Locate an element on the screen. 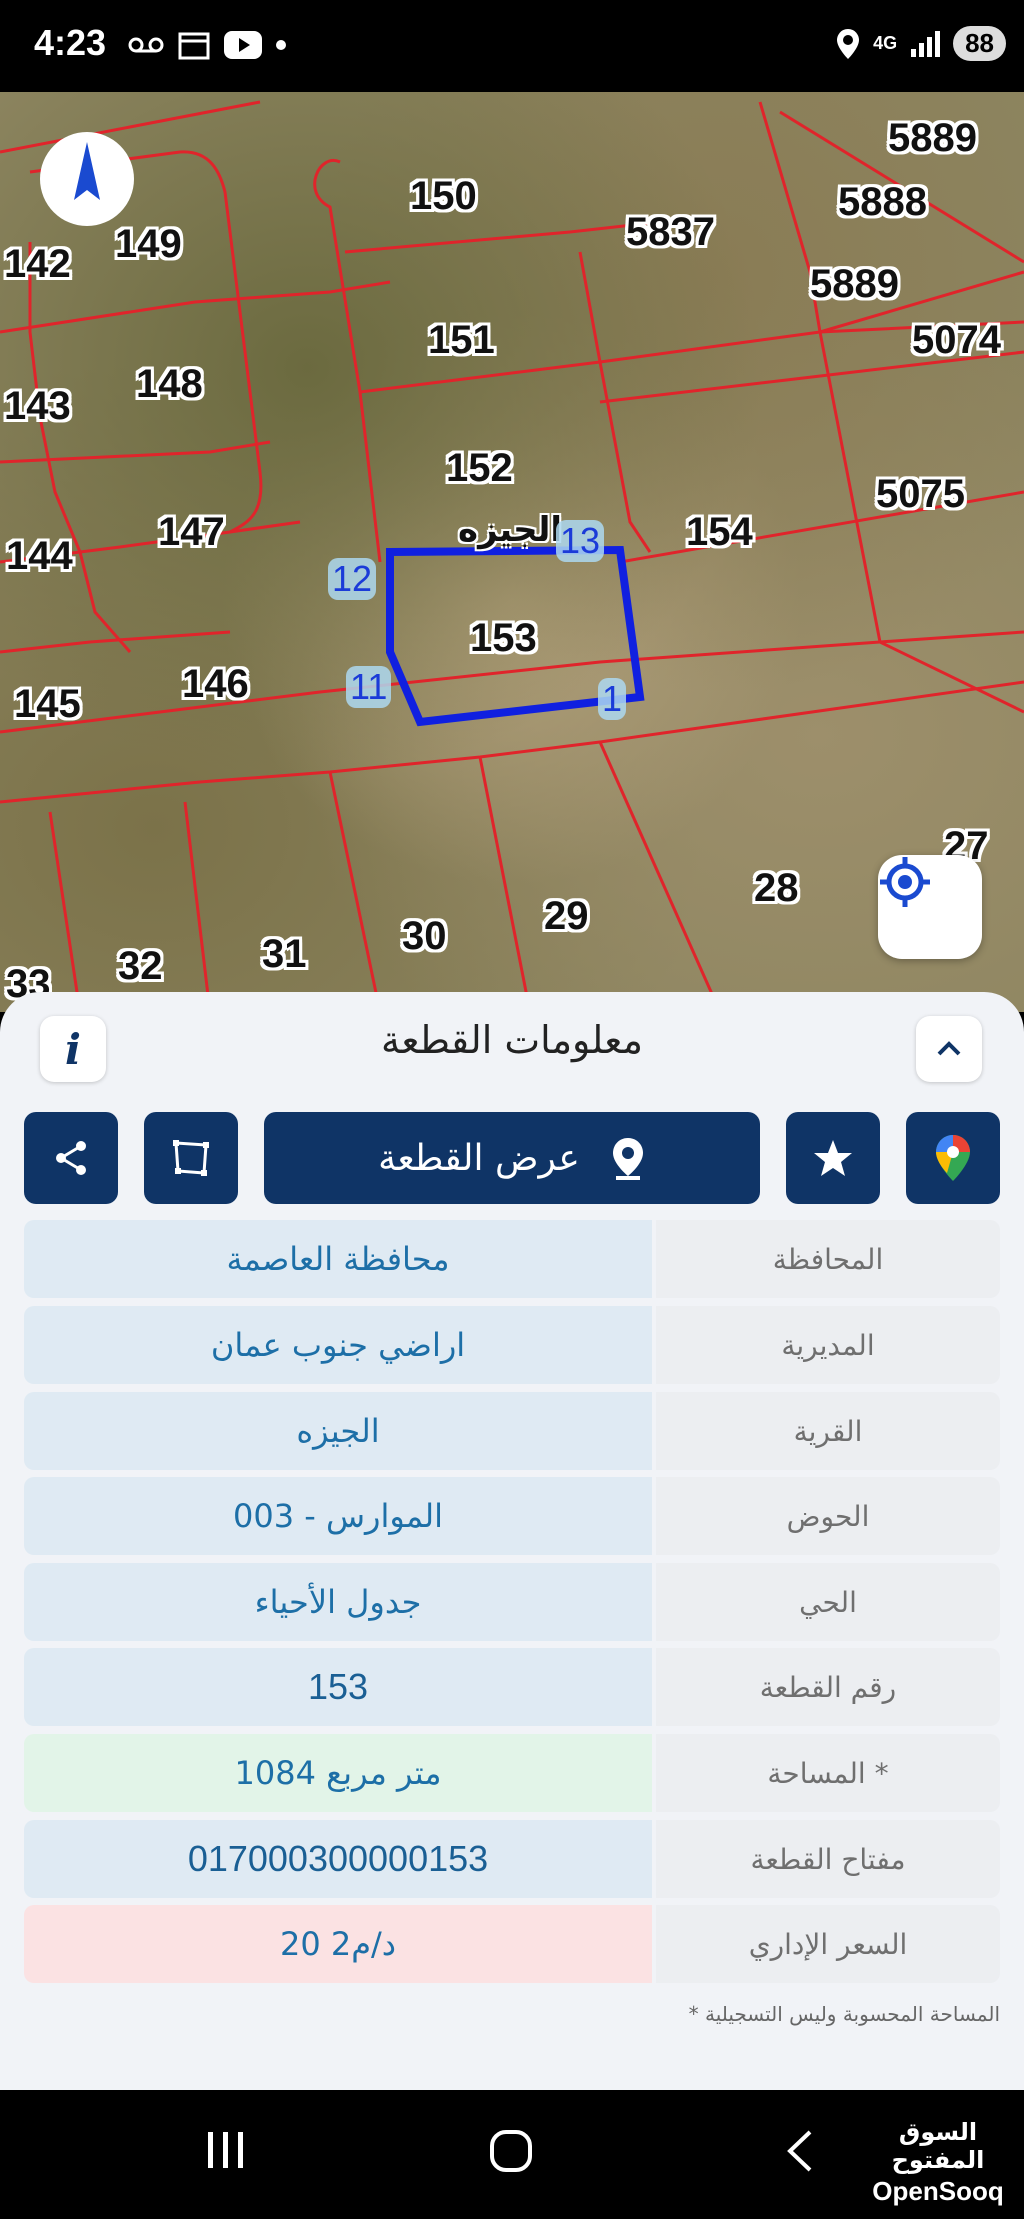 Image resolution: width=1024 pixels, height=2219 pixels. collapse-button is located at coordinates (949, 1049).